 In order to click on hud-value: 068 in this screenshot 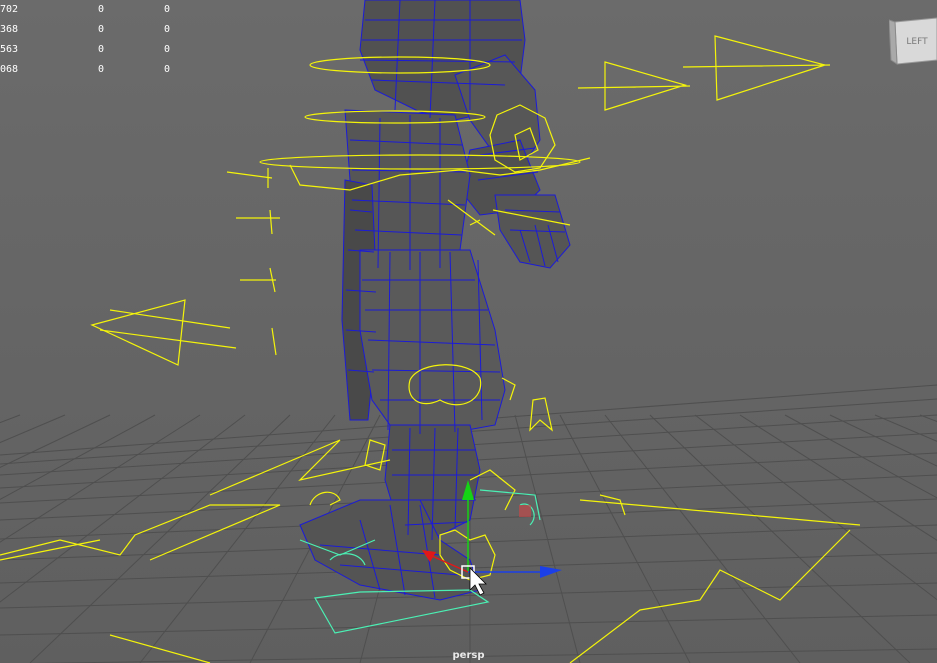, I will do `click(9, 69)`.